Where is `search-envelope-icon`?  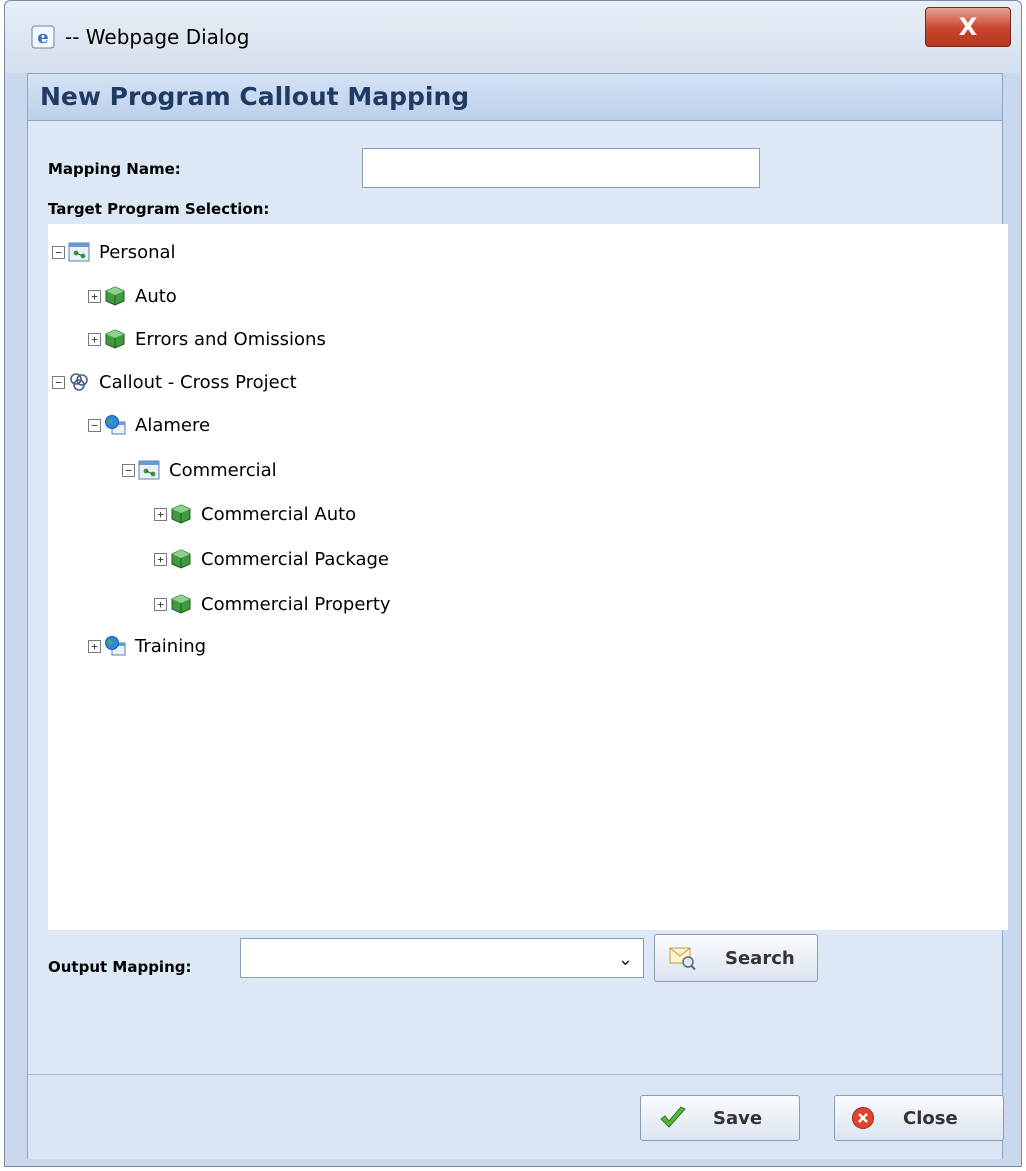
search-envelope-icon is located at coordinates (682, 959).